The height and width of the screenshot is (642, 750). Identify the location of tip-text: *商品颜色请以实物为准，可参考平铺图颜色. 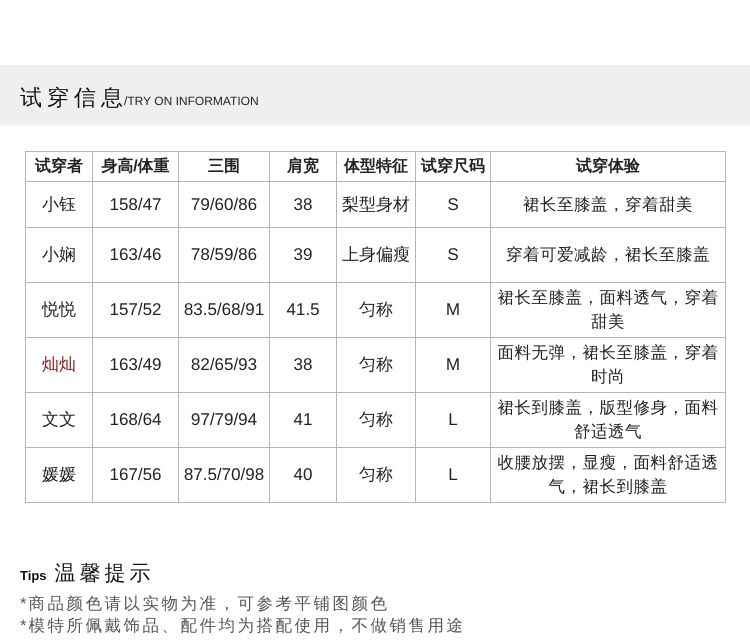
(205, 604).